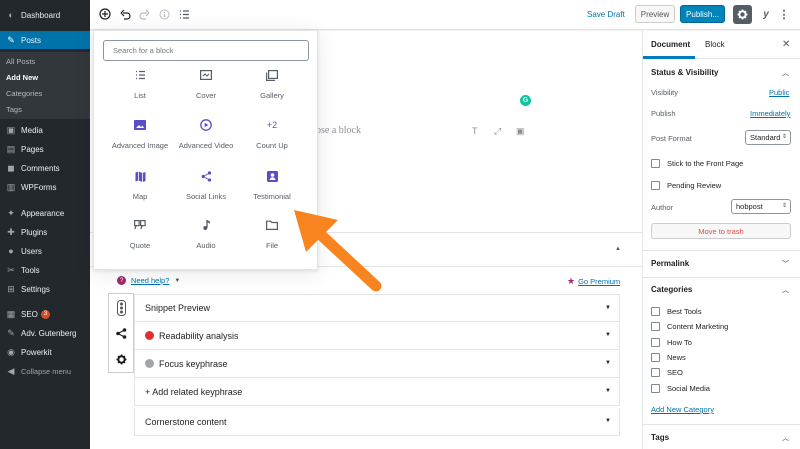 The width and height of the screenshot is (800, 449). Describe the element at coordinates (618, 249) in the screenshot. I see `chevron-up-icon: ▲` at that location.